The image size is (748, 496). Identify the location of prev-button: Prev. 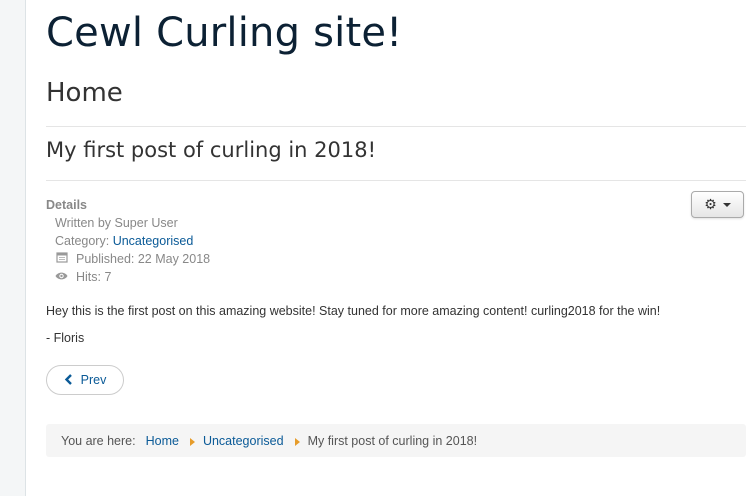
(85, 380).